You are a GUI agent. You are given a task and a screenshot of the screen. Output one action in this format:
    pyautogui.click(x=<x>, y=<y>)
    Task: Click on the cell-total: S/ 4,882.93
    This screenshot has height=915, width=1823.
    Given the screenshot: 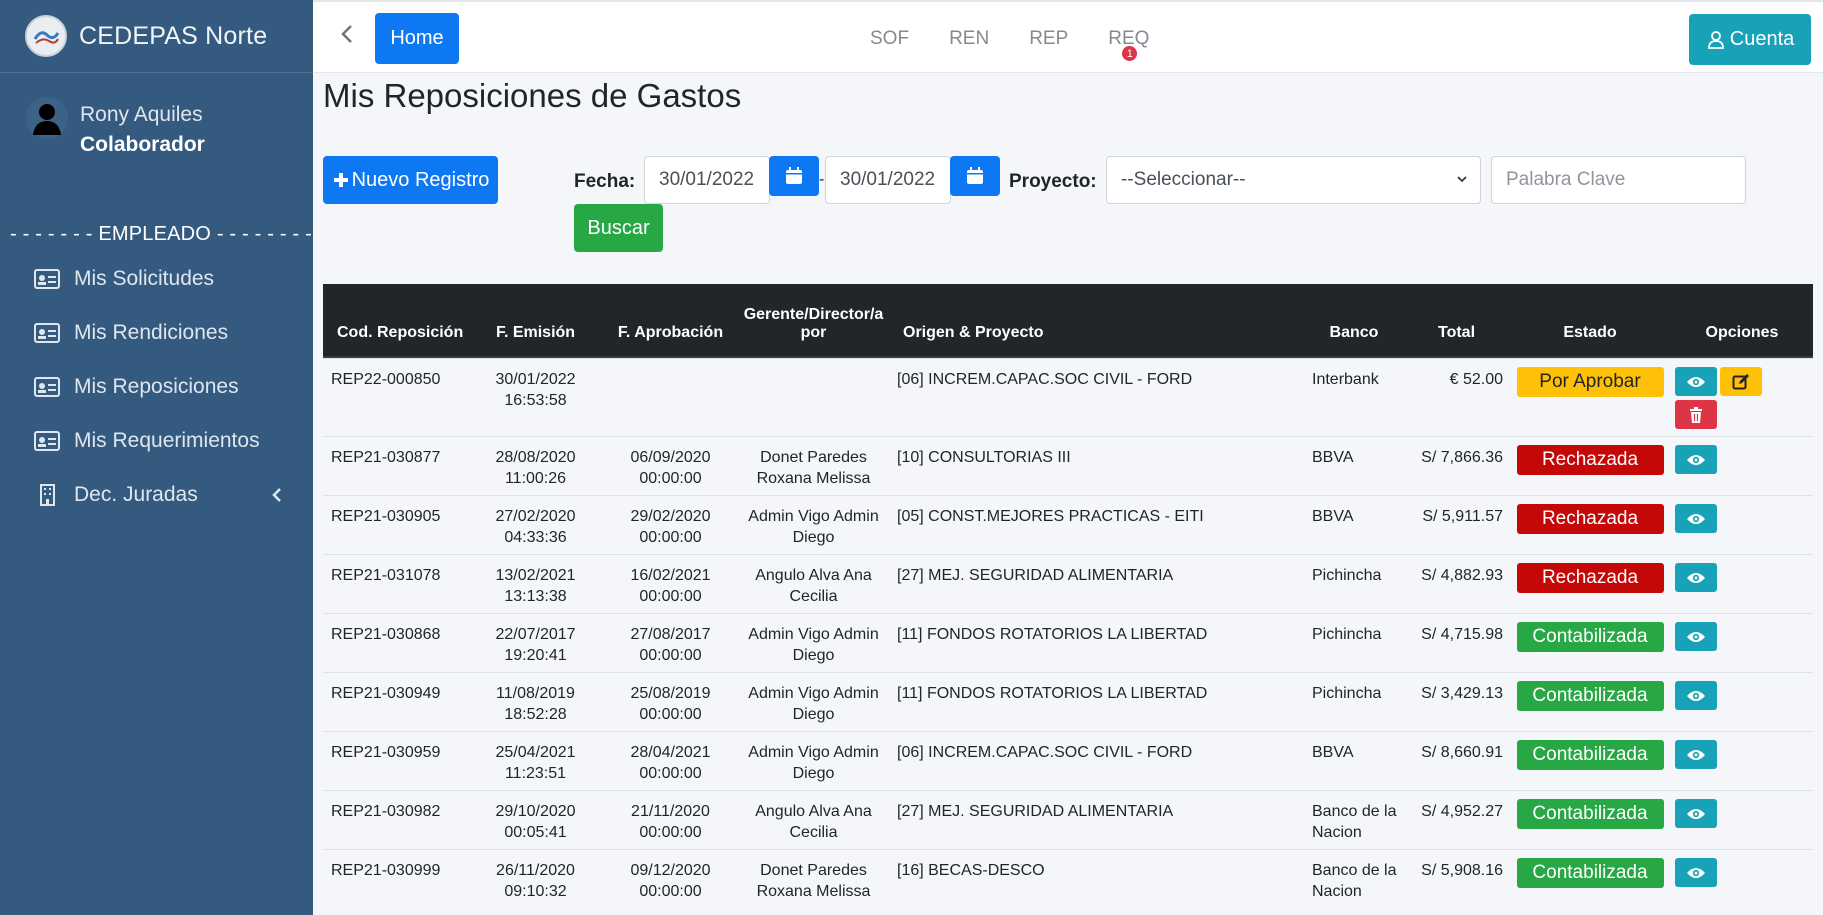 What is the action you would take?
    pyautogui.click(x=1462, y=575)
    